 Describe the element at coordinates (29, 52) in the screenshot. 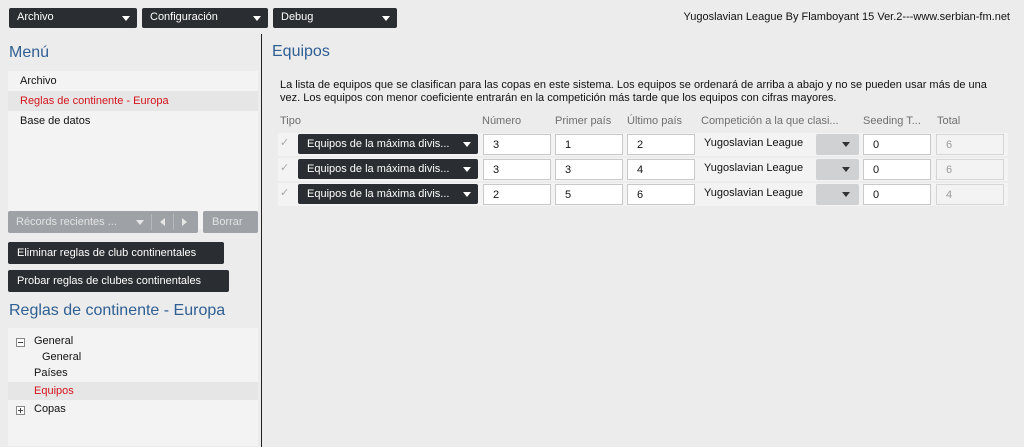

I see `menu-heading: Menú` at that location.